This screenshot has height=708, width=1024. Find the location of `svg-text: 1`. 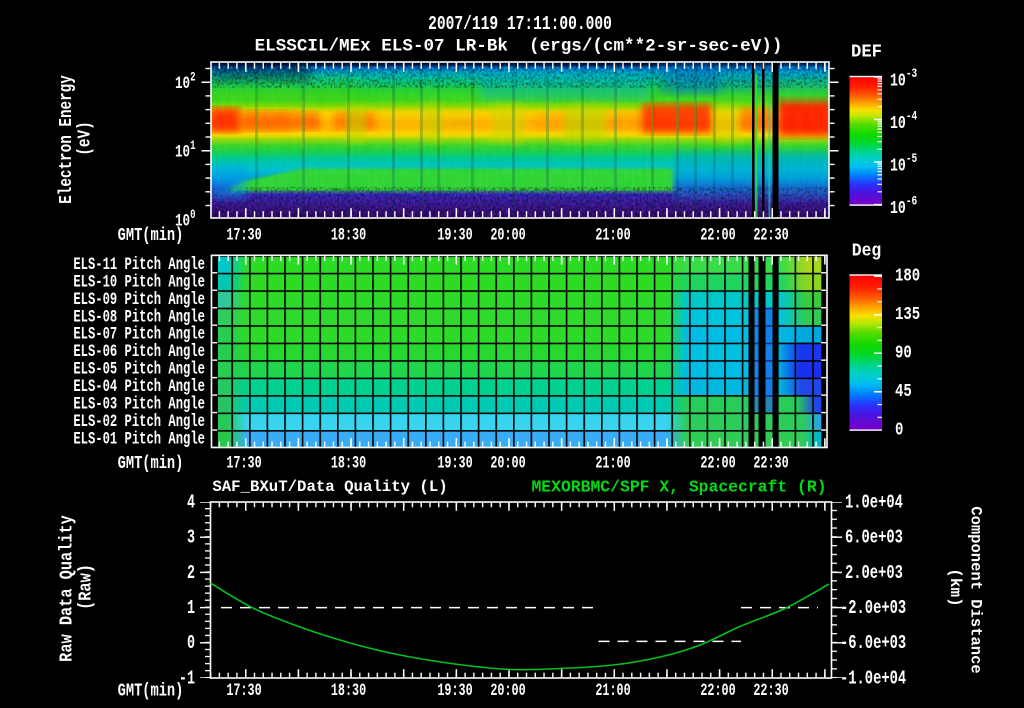

svg-text: 1 is located at coordinates (191, 609).